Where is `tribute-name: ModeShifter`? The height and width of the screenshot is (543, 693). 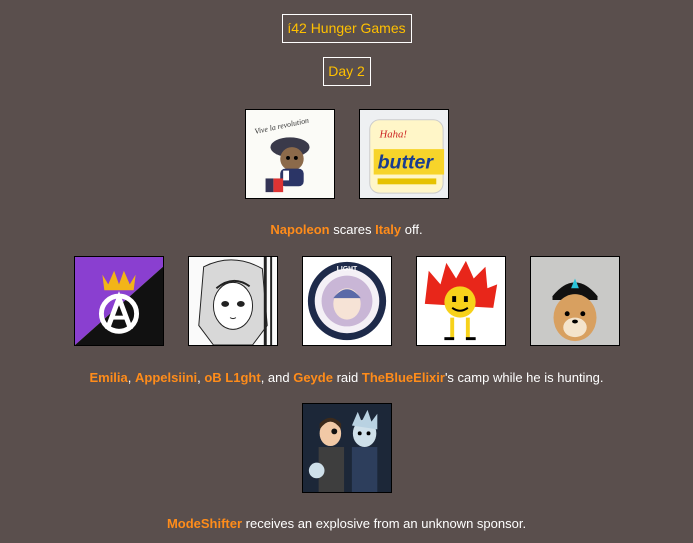 tribute-name: ModeShifter is located at coordinates (204, 523).